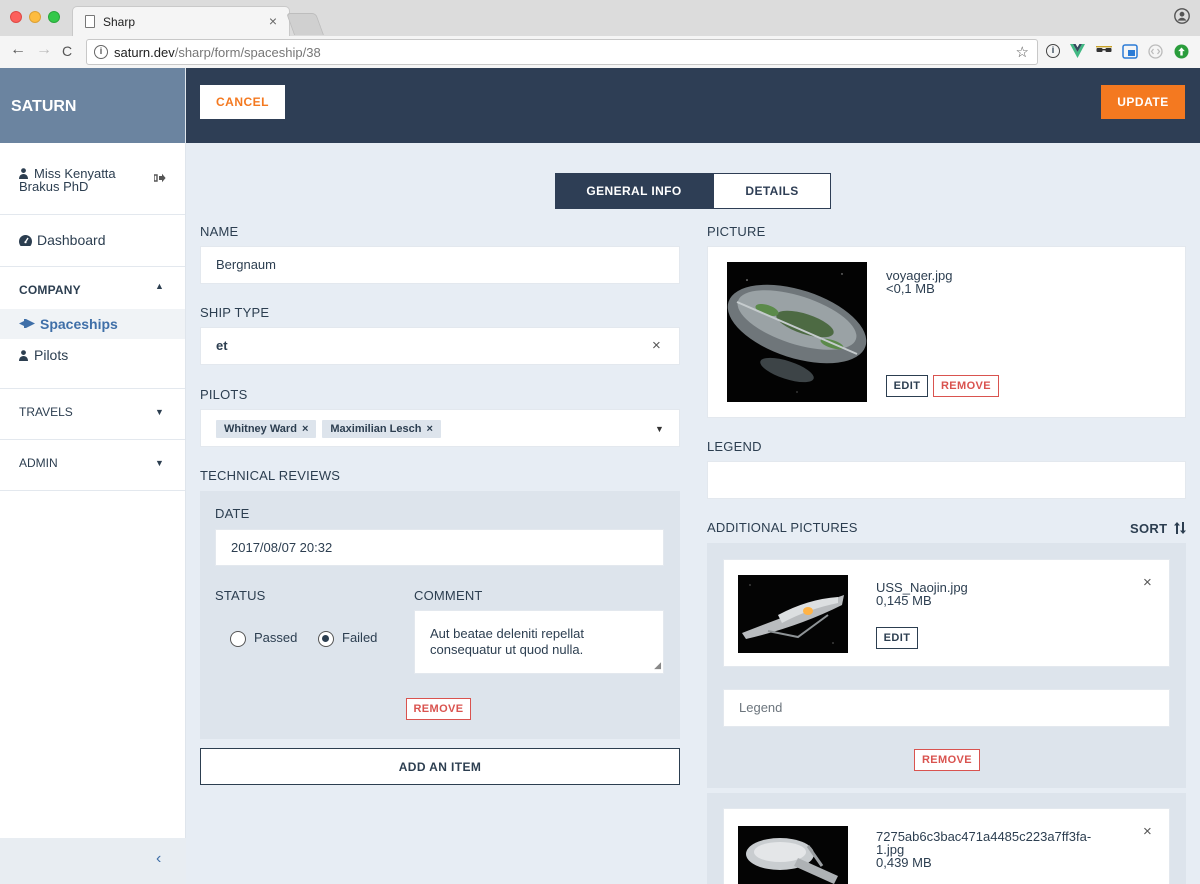  Describe the element at coordinates (159, 180) in the screenshot. I see `logout-icon` at that location.